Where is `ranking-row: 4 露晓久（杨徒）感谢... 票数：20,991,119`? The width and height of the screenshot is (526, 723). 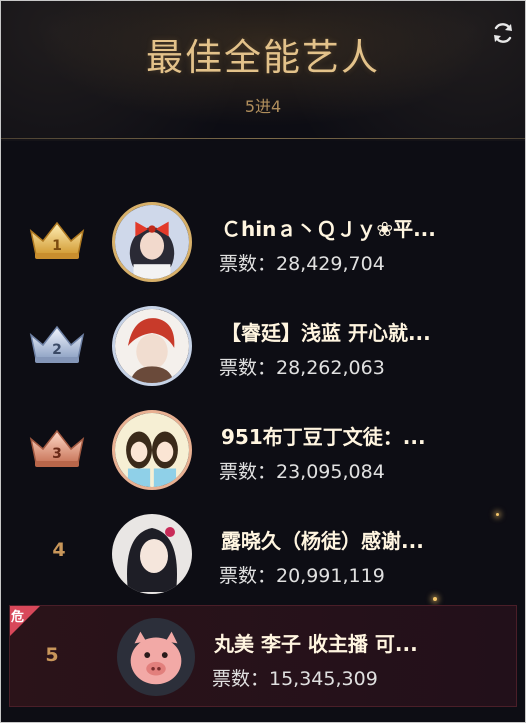
ranking-row: 4 露晓久（杨徒）感谢... 票数：20,991,119 is located at coordinates (263, 553).